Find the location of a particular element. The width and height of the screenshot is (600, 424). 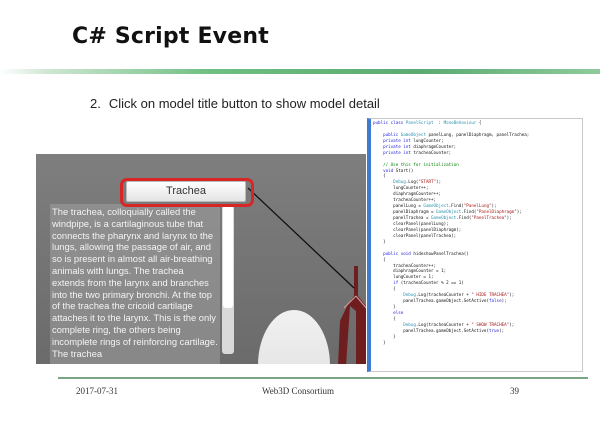

footer-divider is located at coordinates (323, 378).